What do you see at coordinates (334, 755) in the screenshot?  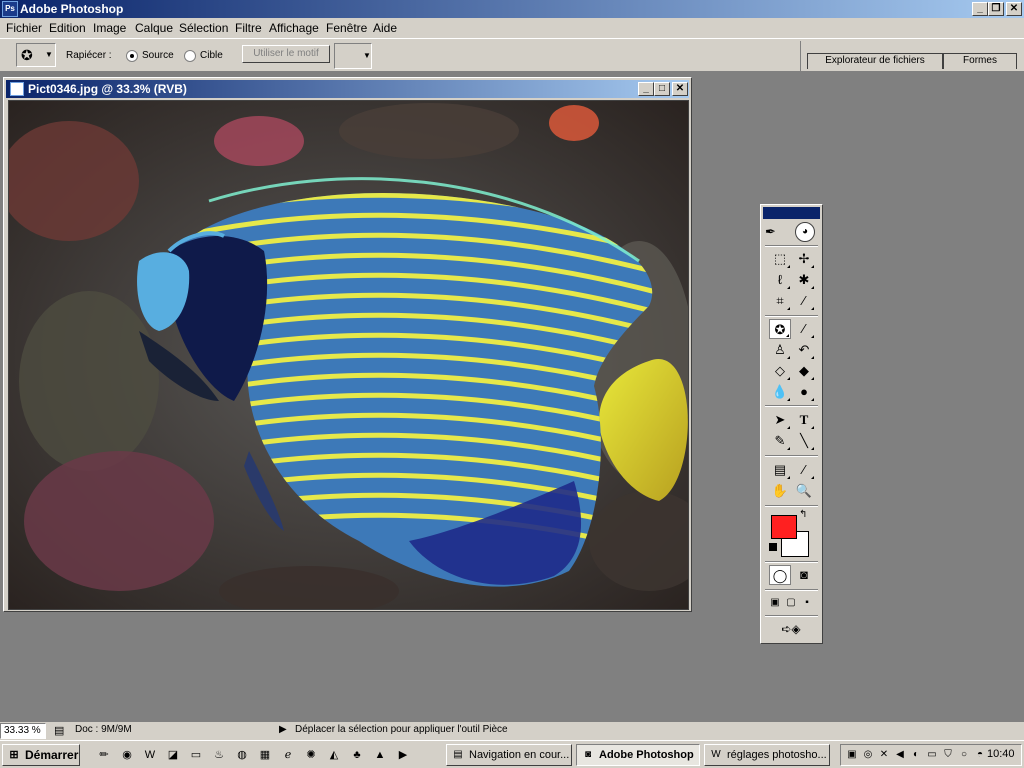 I see `quick-launch-icon: ◭` at bounding box center [334, 755].